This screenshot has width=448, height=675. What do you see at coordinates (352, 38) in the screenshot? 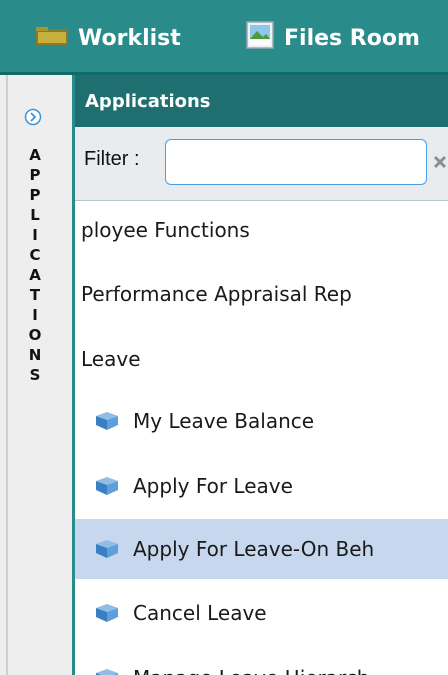
I see `tab-files-room-label: Files Room` at bounding box center [352, 38].